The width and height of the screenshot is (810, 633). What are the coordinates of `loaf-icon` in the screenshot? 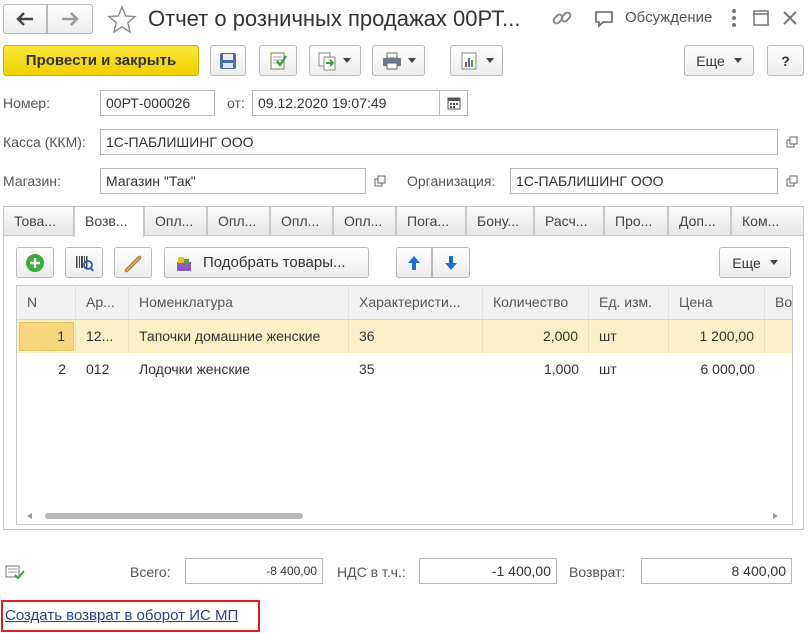 It's located at (133, 263).